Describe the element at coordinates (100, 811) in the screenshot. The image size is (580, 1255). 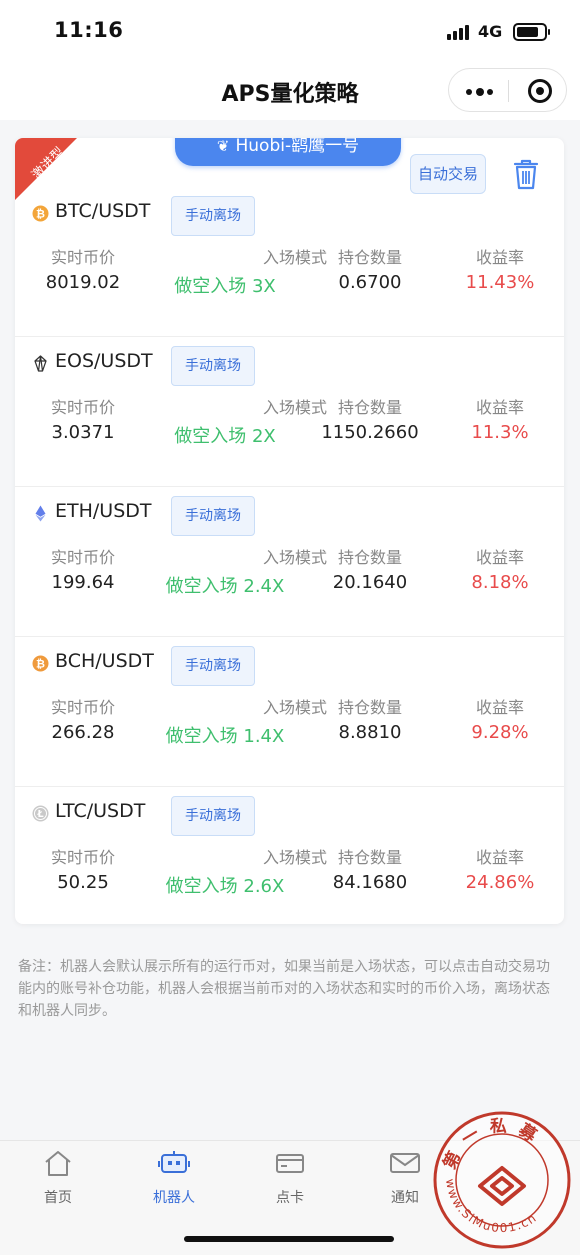
I see `pair-name: LTC/USDT` at that location.